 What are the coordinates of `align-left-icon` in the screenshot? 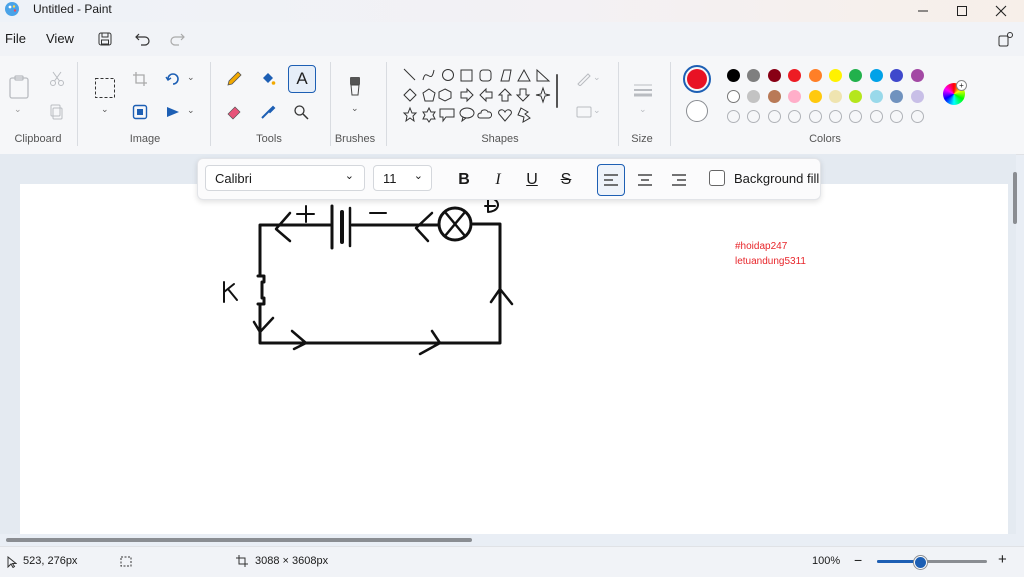 It's located at (611, 180).